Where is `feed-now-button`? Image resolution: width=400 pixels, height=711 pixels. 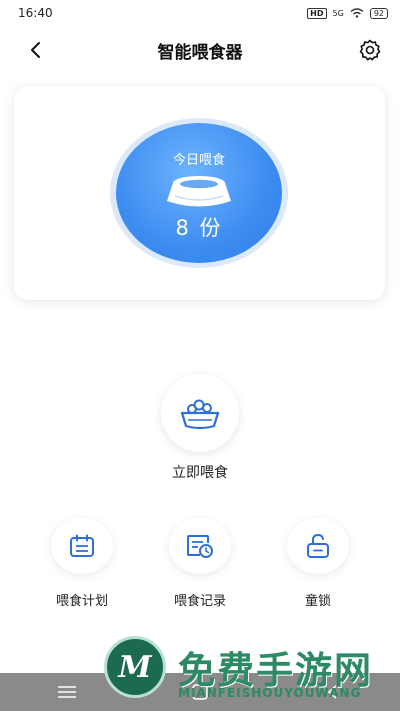 feed-now-button is located at coordinates (200, 413).